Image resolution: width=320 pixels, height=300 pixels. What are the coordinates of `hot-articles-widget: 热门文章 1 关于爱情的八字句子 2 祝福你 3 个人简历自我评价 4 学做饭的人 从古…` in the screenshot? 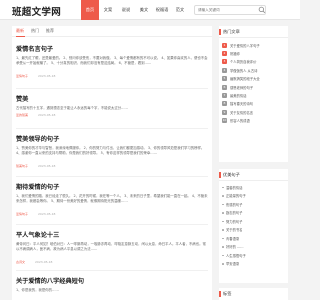 It's located at (253, 94).